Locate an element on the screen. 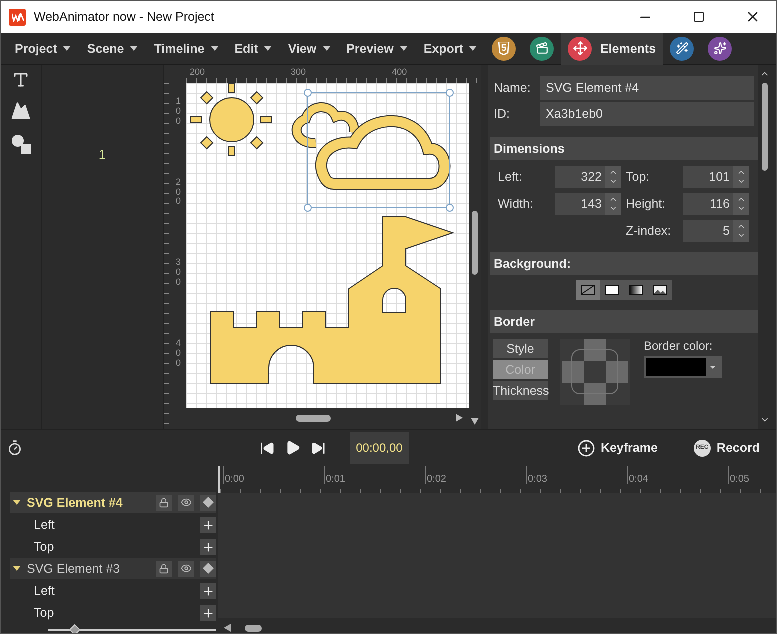 The image size is (777, 634). number-spinner: 101 is located at coordinates (716, 177).